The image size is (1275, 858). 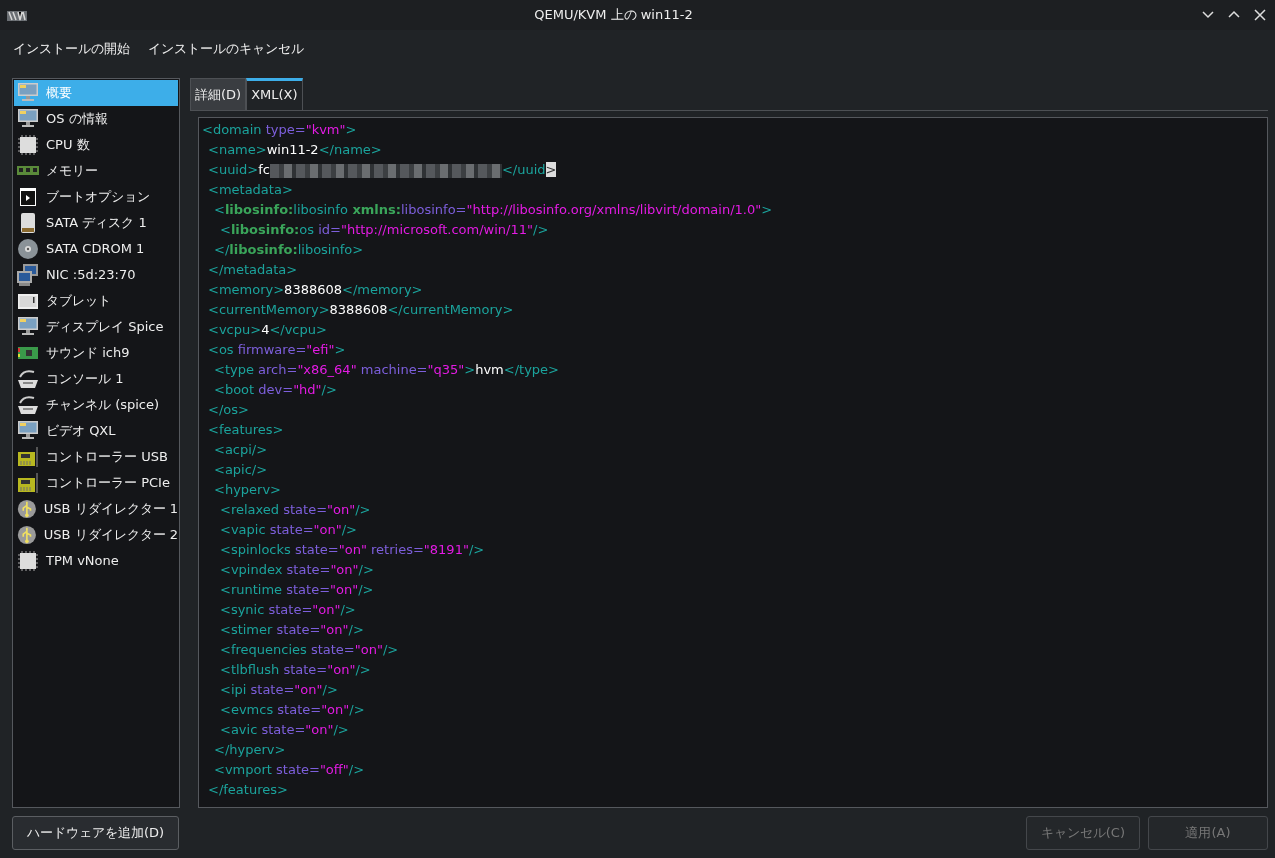 What do you see at coordinates (96, 431) in the screenshot?
I see `sidebar-item: ビデオ QXL` at bounding box center [96, 431].